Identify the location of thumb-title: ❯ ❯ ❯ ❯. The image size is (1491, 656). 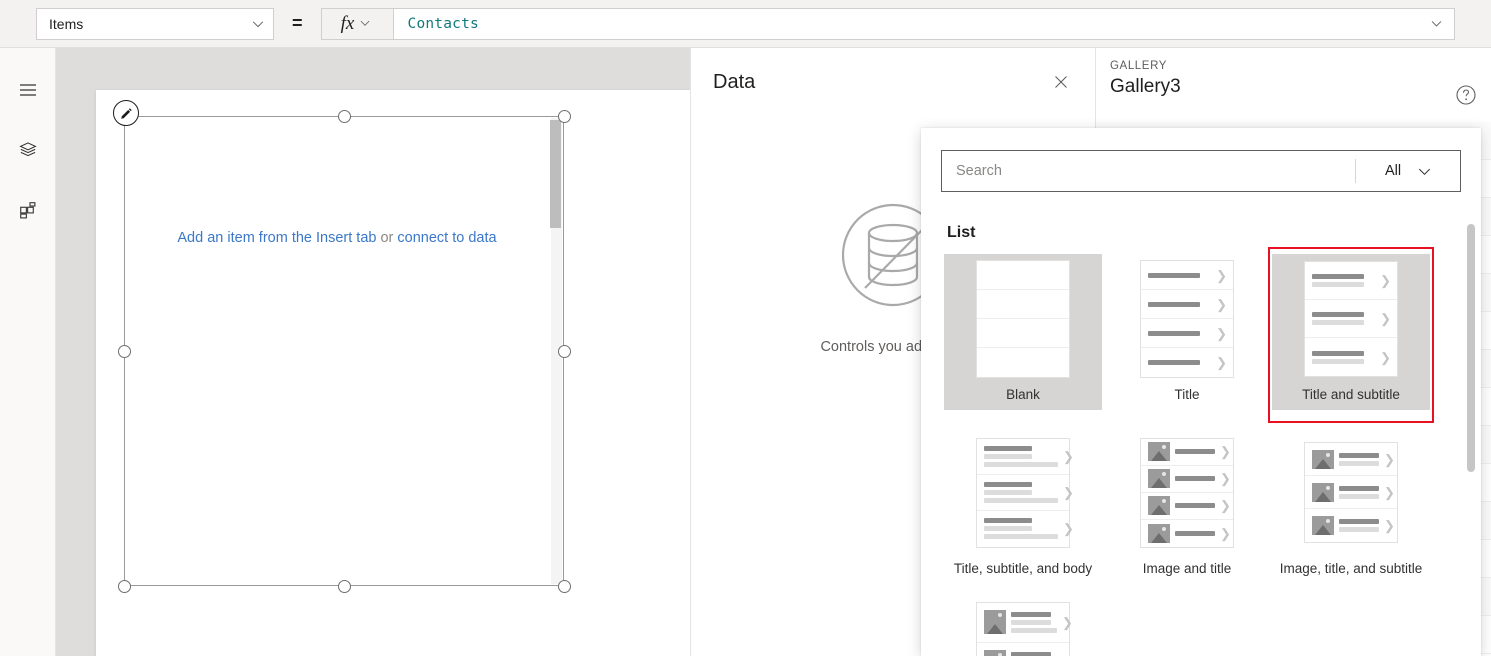
(1187, 319).